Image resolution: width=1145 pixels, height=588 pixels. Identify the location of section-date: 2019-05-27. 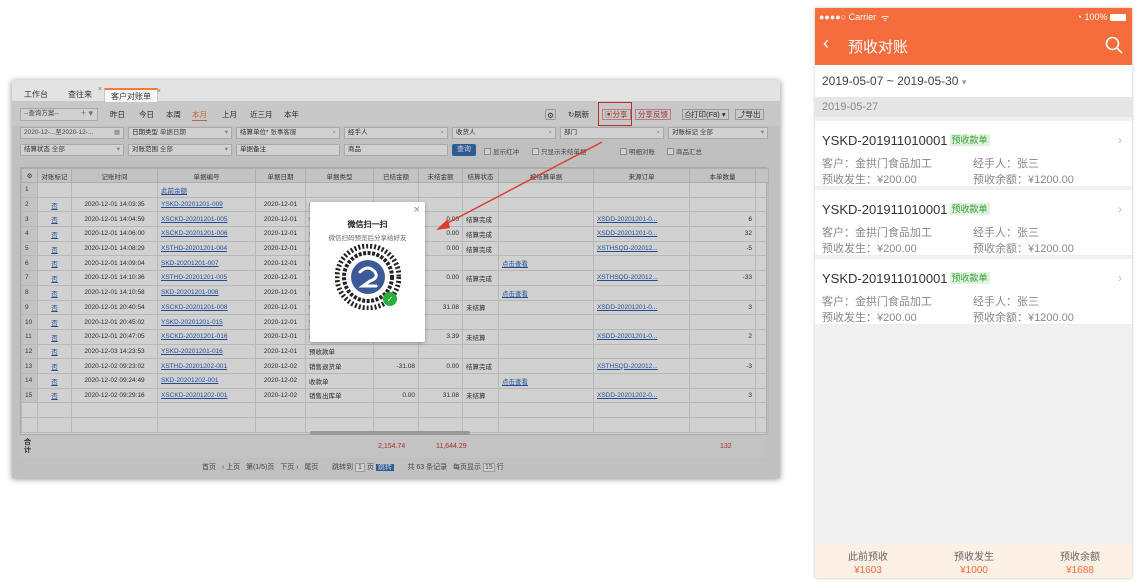
(973, 107).